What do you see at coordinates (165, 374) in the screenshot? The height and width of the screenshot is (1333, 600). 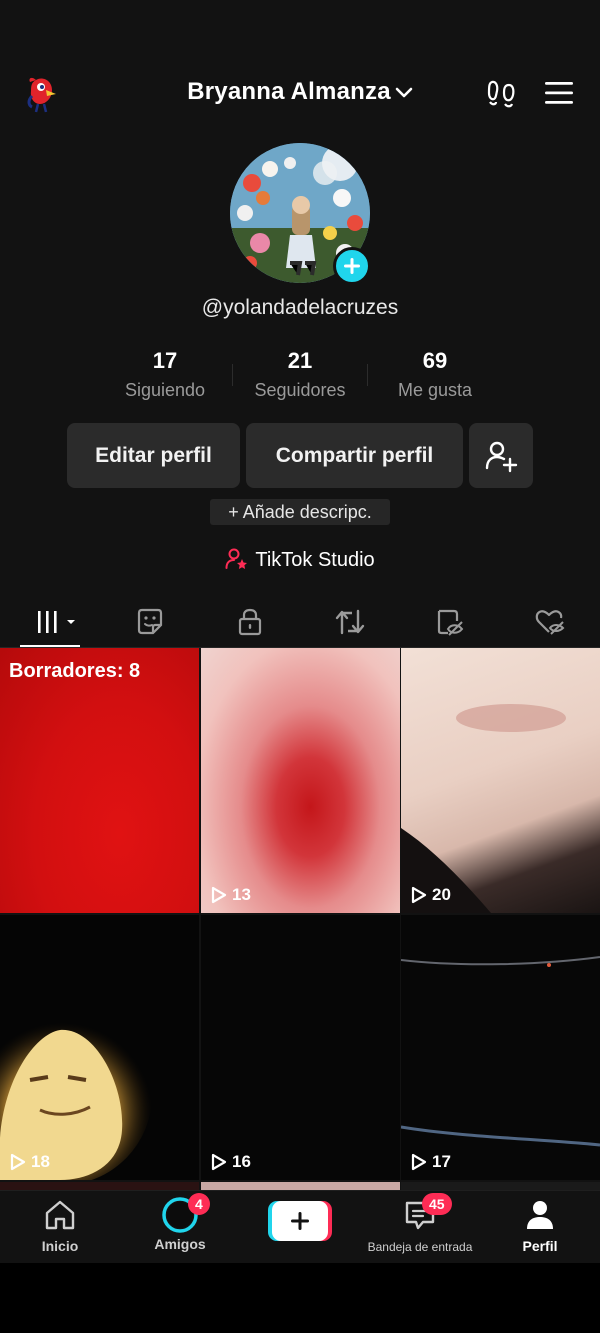 I see `stat-following: 17 Siguiendo` at bounding box center [165, 374].